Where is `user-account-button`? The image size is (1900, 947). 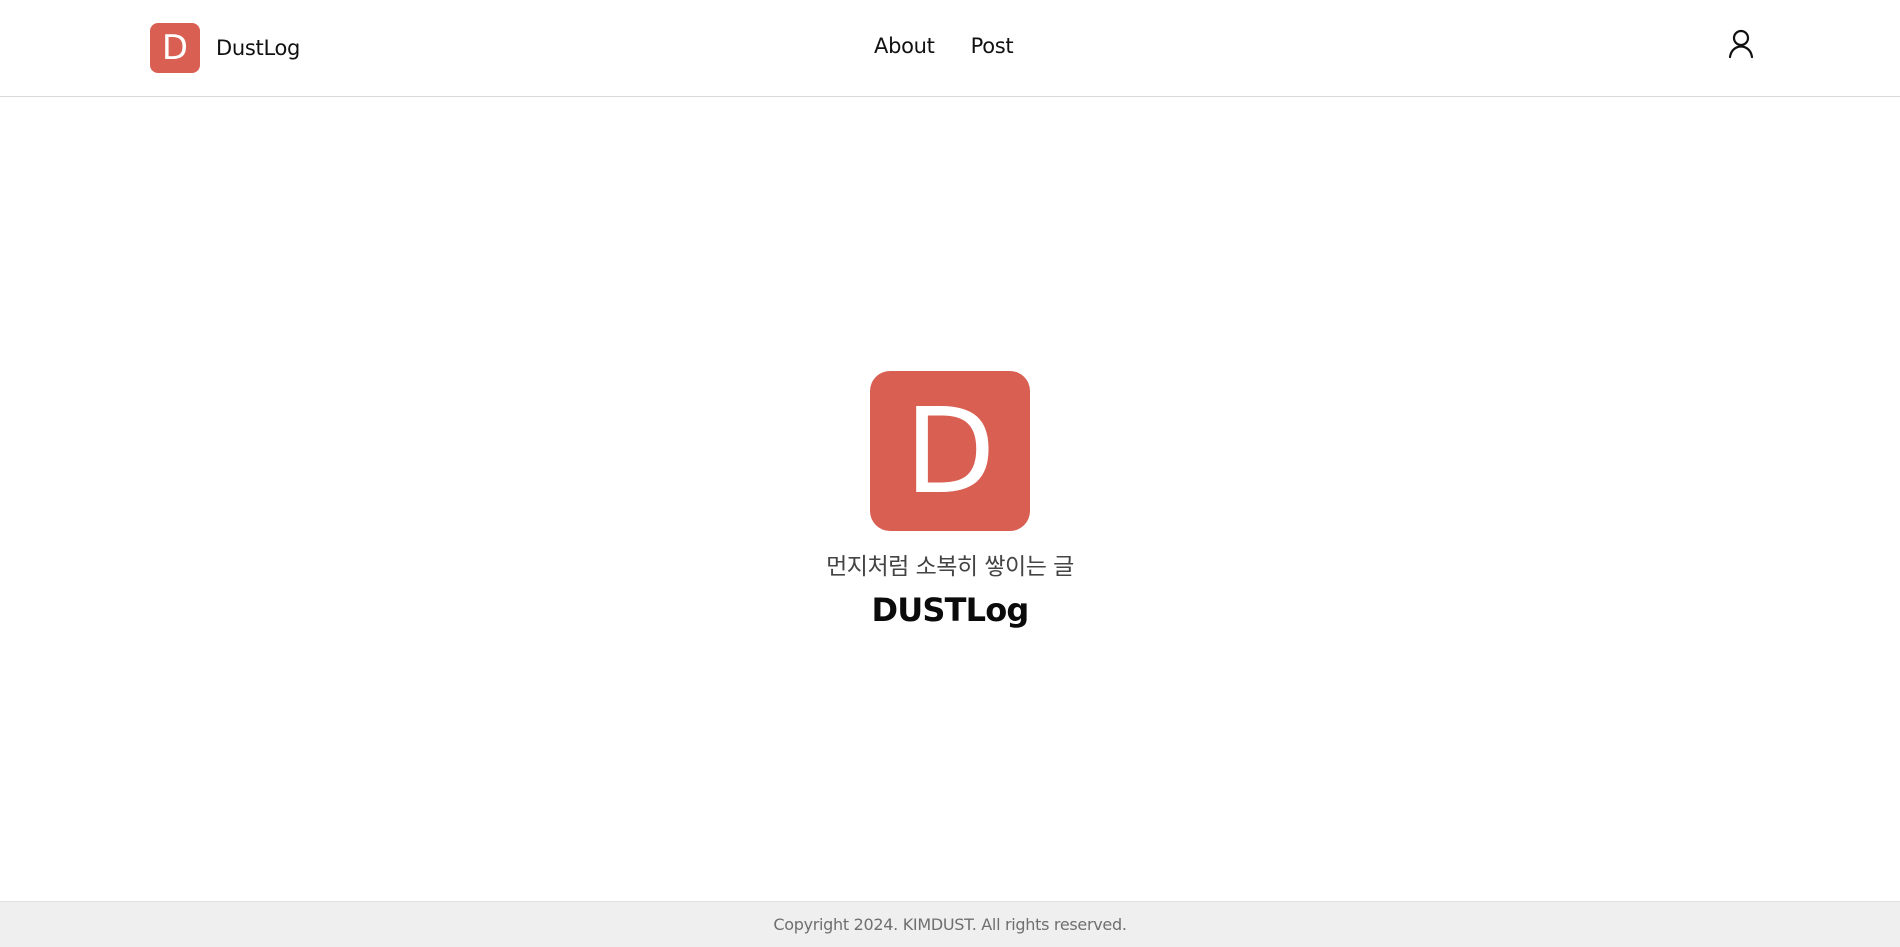 user-account-button is located at coordinates (1741, 44).